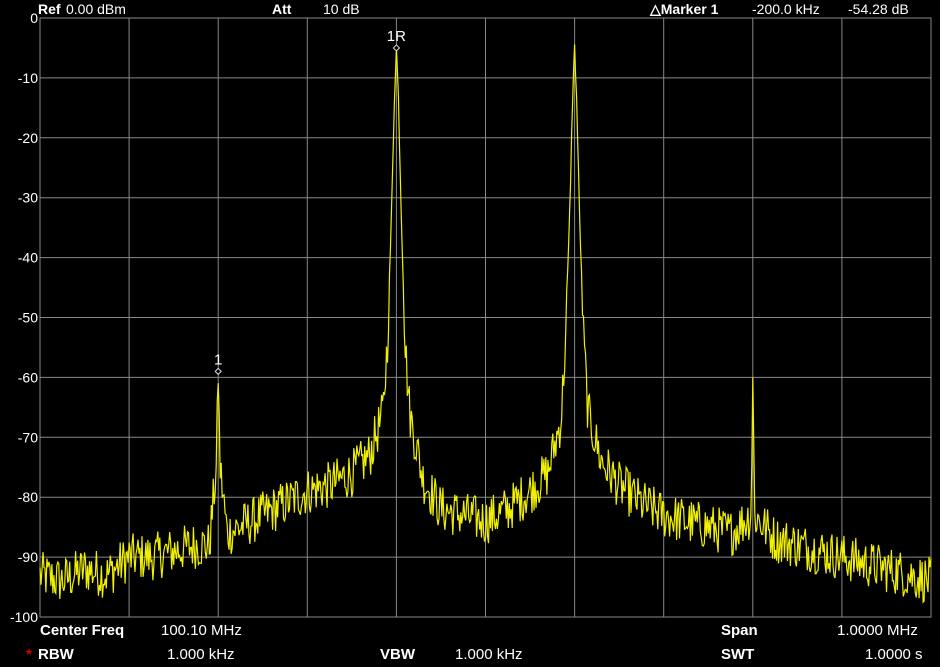 Image resolution: width=940 pixels, height=667 pixels. Describe the element at coordinates (489, 654) in the screenshot. I see `vbw-value: 1.000 kHz` at that location.